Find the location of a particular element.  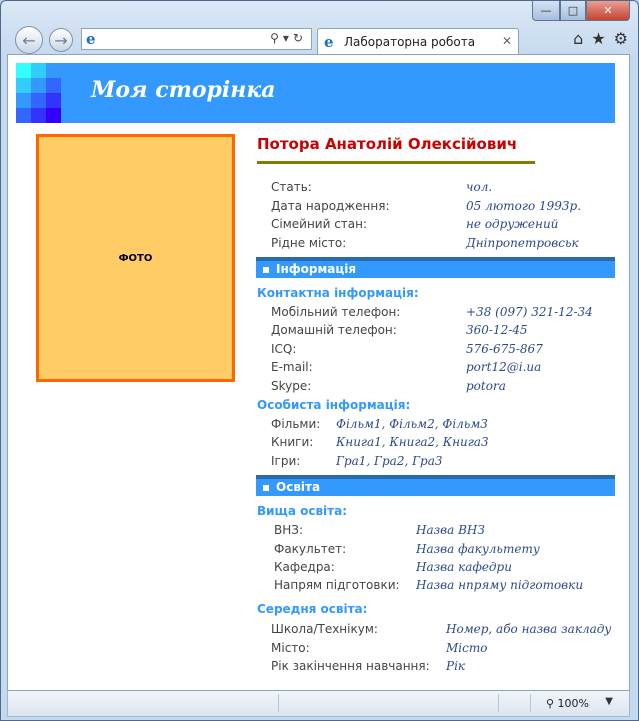

status-bar: ⚲ 100% ▼ is located at coordinates (318, 704).